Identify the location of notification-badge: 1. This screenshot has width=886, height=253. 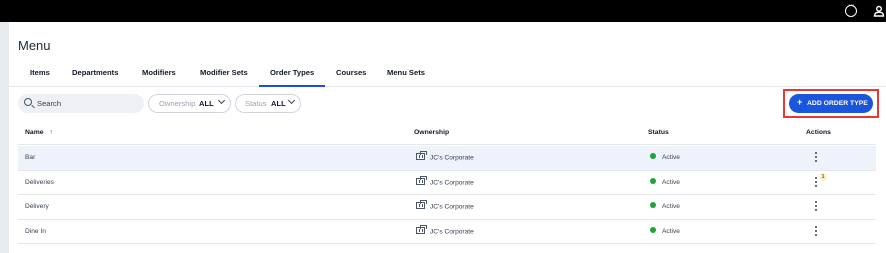
(823, 176).